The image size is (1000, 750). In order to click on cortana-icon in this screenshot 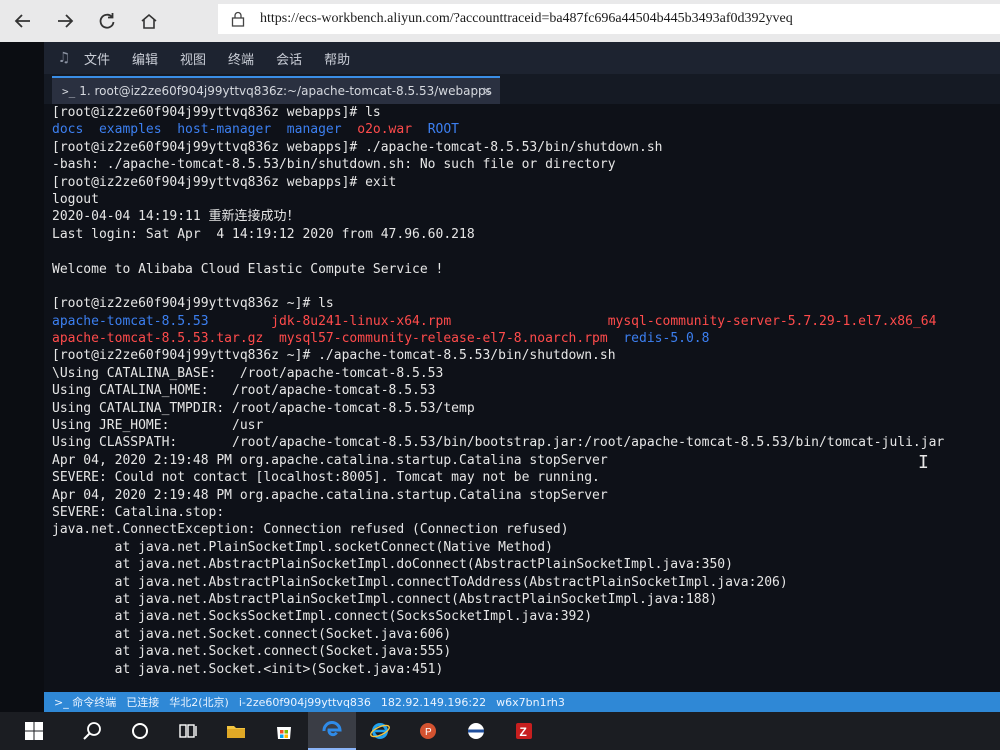, I will do `click(140, 731)`.